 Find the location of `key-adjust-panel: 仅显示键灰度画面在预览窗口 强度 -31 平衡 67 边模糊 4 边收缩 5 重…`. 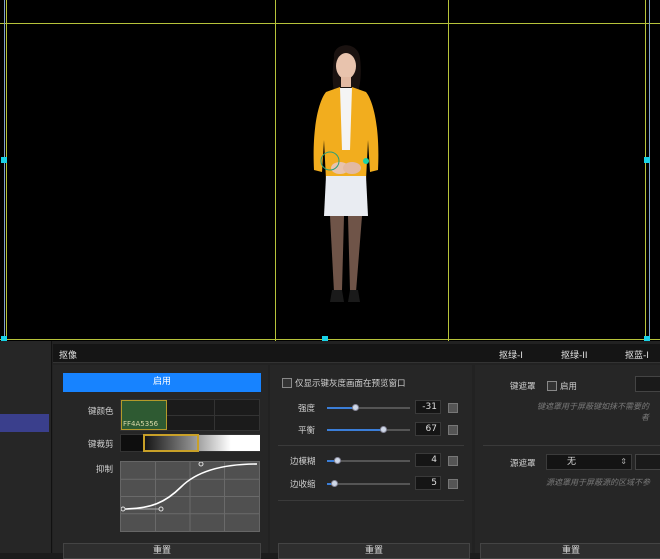

key-adjust-panel: 仅显示键灰度画面在预览窗口 强度 -31 平衡 67 边模糊 4 边收缩 5 重… is located at coordinates (371, 462).